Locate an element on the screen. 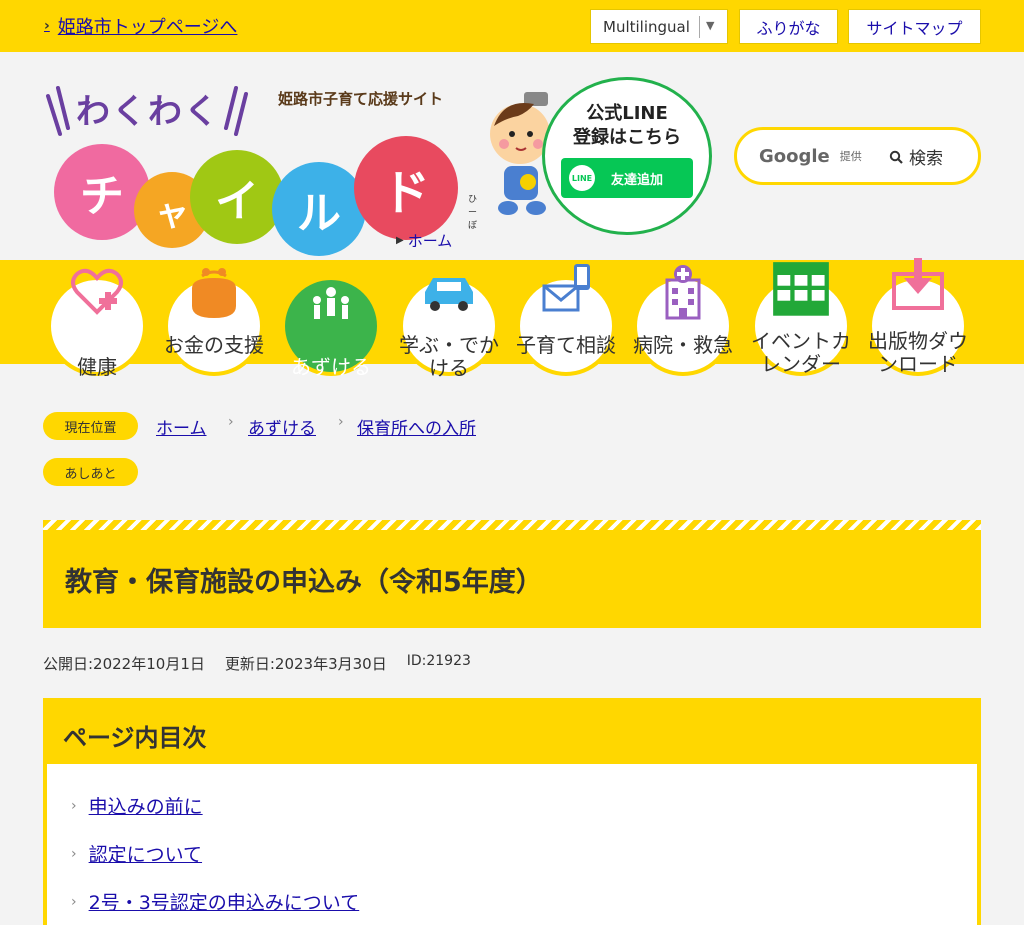 The height and width of the screenshot is (925, 1024). search-icon is located at coordinates (896, 157).